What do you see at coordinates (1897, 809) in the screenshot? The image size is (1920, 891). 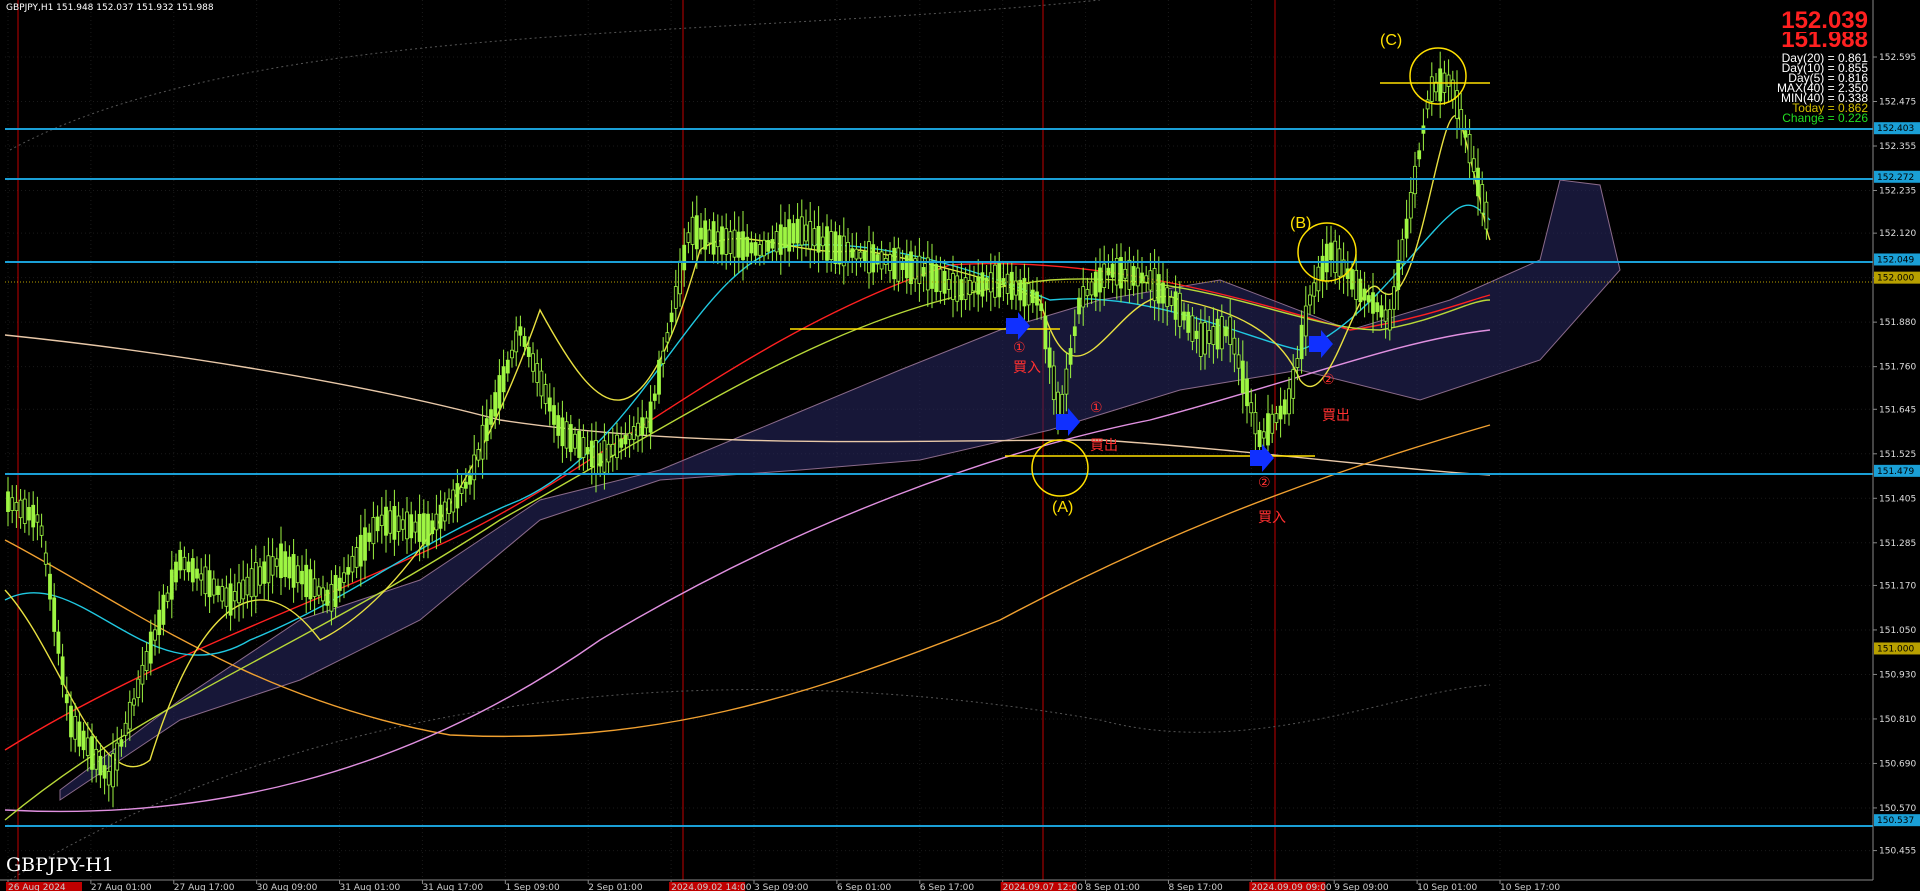 I see `price-tick-label: 150.570` at bounding box center [1897, 809].